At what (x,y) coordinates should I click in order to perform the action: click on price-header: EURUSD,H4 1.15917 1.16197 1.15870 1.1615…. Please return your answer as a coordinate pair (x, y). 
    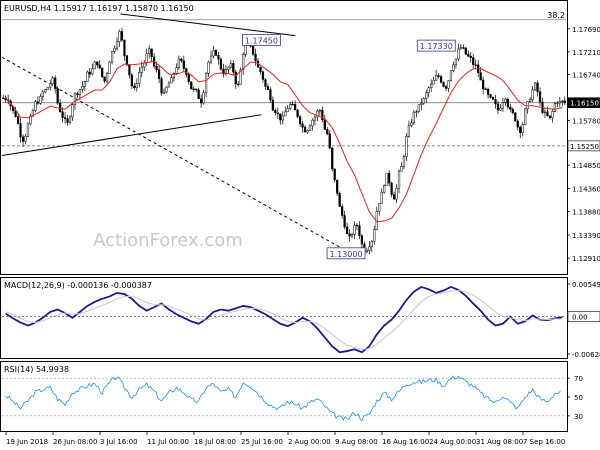
    Looking at the image, I should click on (99, 8).